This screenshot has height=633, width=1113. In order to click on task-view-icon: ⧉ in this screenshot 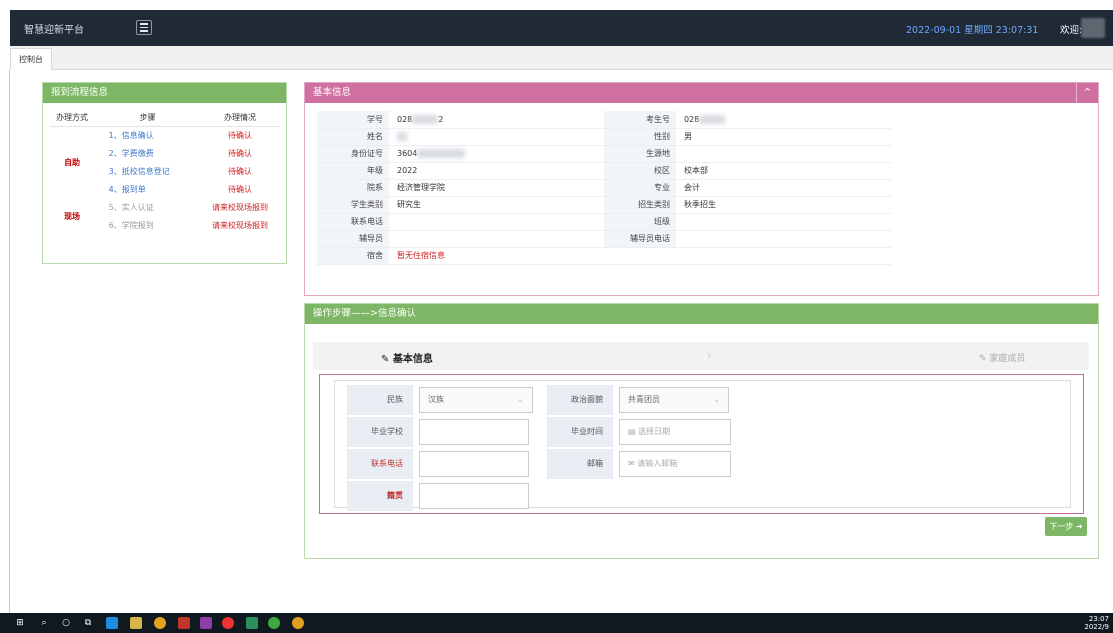, I will do `click(88, 623)`.